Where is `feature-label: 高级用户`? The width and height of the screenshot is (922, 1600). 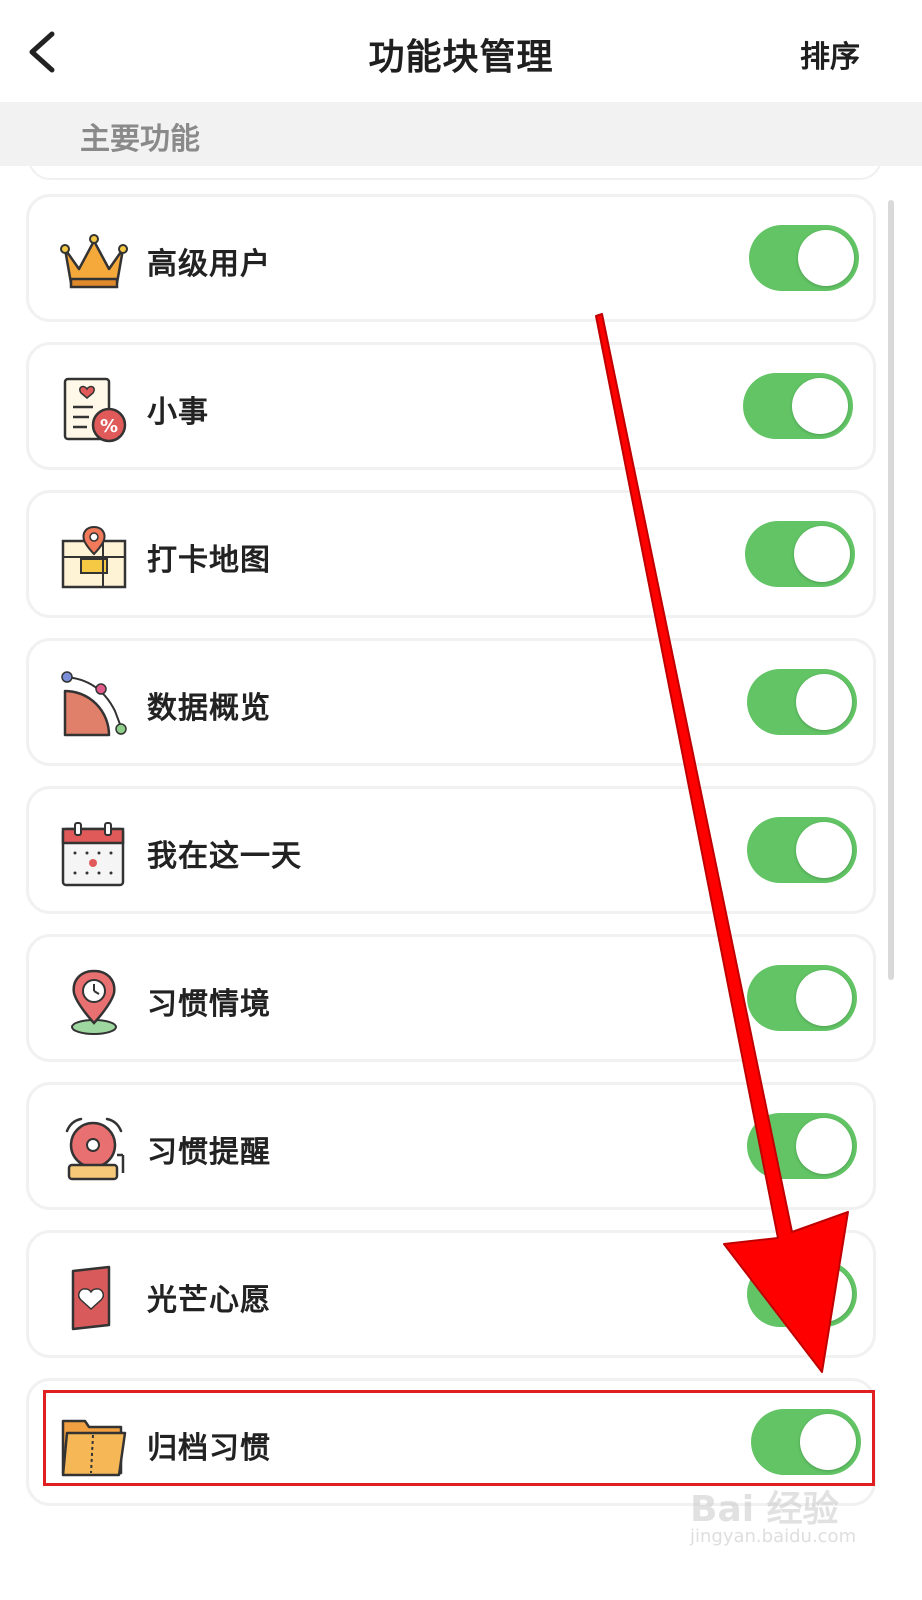 feature-label: 高级用户 is located at coordinates (209, 264).